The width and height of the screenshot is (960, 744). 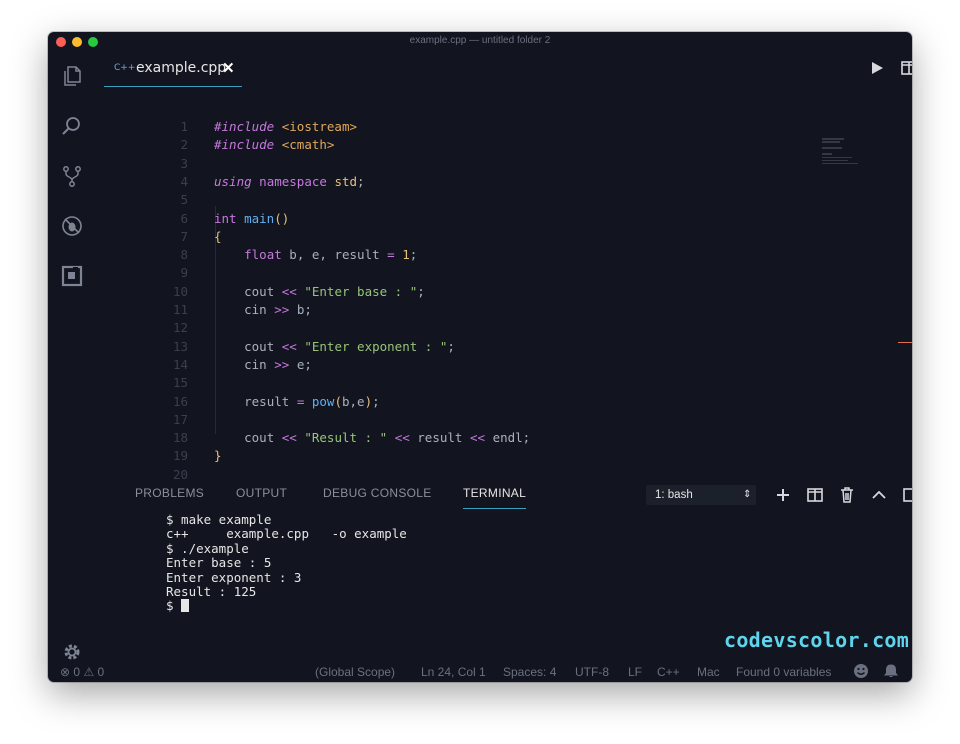 I want to click on tab-filename: example.cpp, so click(x=181, y=68).